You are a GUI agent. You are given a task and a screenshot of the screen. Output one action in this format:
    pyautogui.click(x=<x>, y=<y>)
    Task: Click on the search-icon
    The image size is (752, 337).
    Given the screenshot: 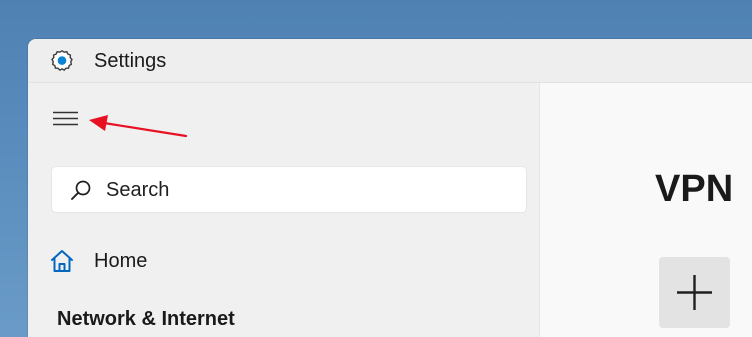 What is the action you would take?
    pyautogui.click(x=81, y=190)
    